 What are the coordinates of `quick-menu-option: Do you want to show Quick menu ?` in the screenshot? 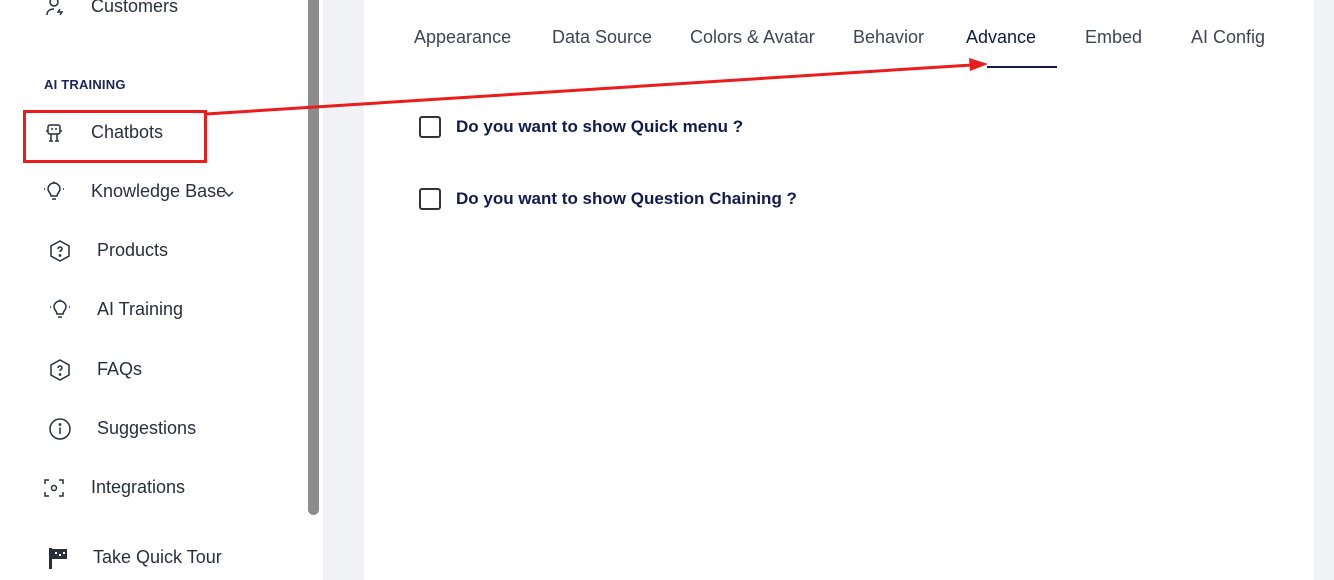 It's located at (581, 127).